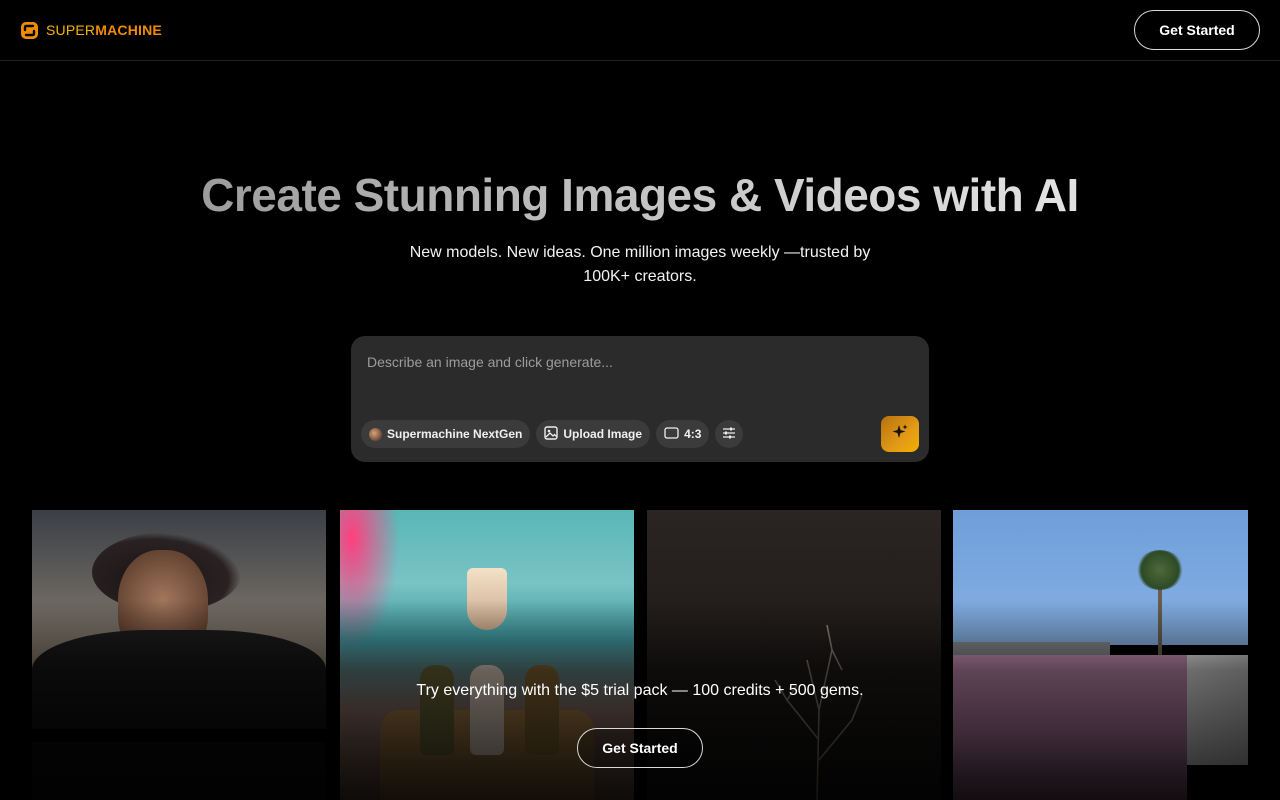 The height and width of the screenshot is (800, 1280). I want to click on generate-button, so click(900, 434).